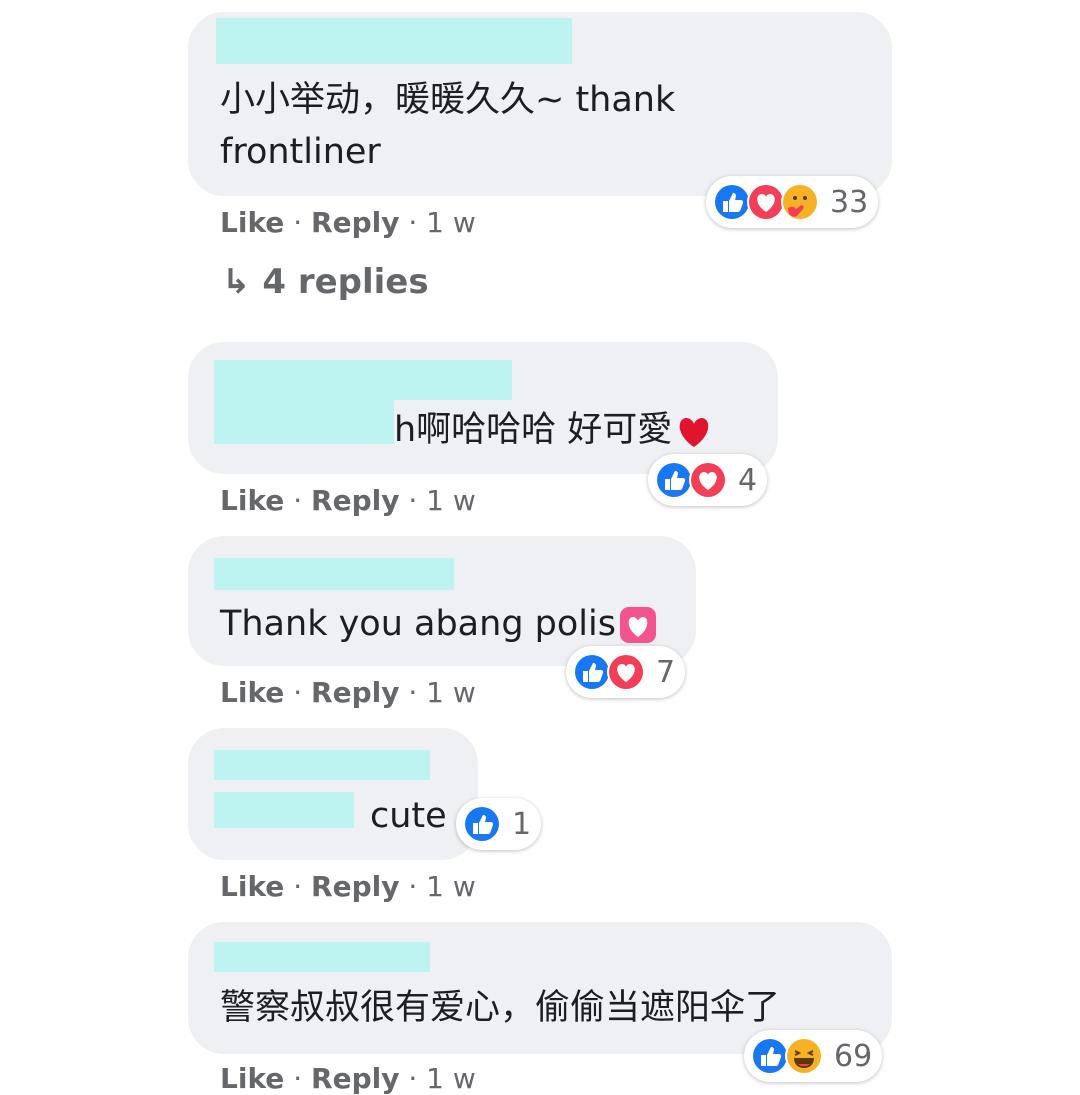 The width and height of the screenshot is (1080, 1095). I want to click on haha-icon, so click(804, 1056).